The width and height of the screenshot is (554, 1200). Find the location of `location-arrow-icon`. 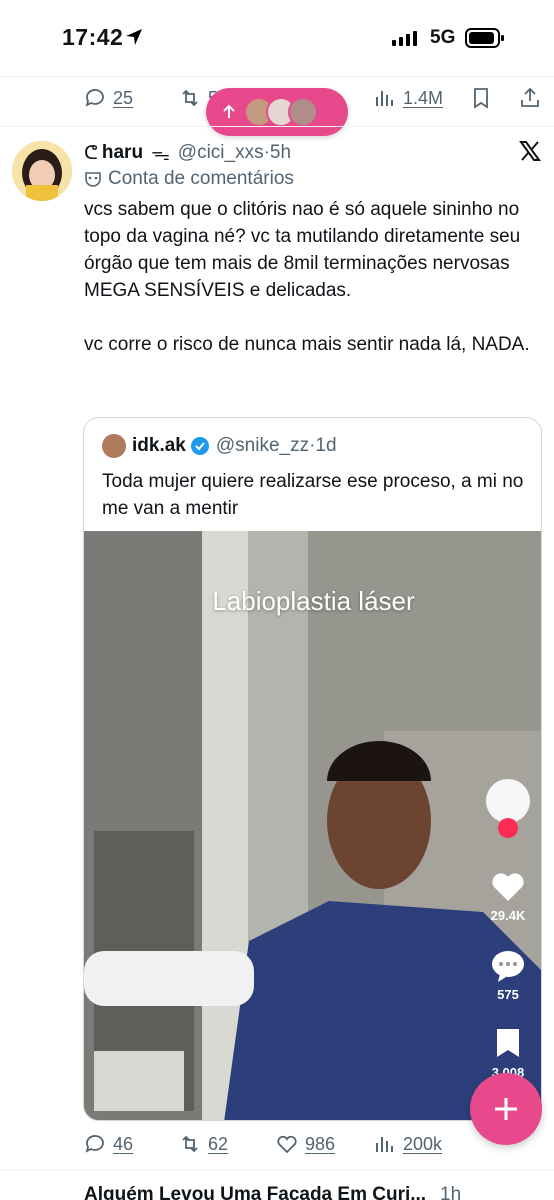

location-arrow-icon is located at coordinates (134, 37).